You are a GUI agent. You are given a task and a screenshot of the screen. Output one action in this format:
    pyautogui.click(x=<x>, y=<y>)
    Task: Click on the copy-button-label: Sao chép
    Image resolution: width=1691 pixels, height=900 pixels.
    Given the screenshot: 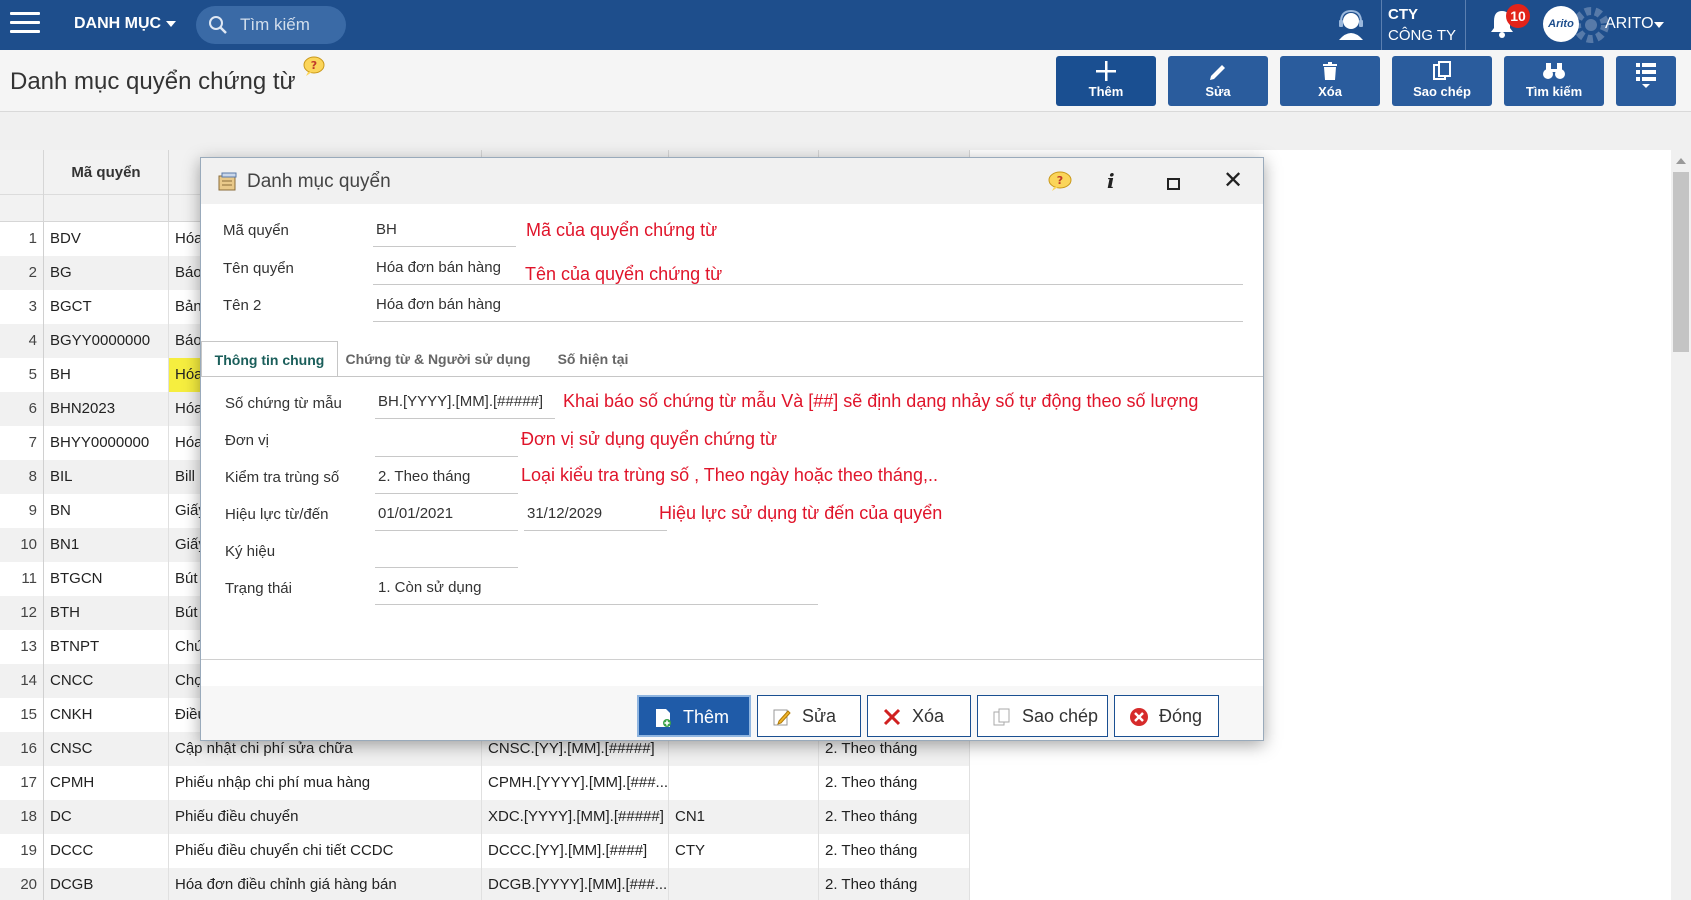 What is the action you would take?
    pyautogui.click(x=1442, y=91)
    